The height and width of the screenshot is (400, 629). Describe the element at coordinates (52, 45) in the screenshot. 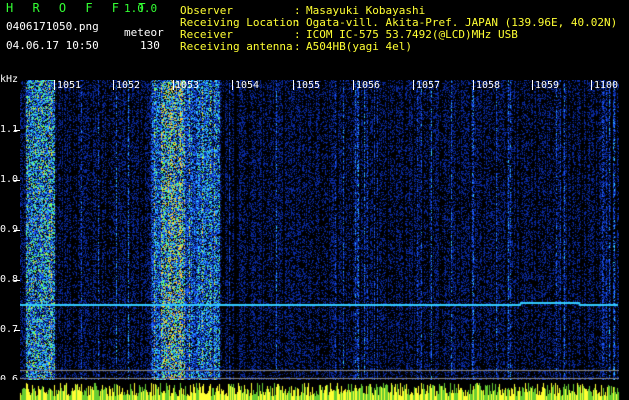

I see `datetime: 04.06.17 10:50` at that location.